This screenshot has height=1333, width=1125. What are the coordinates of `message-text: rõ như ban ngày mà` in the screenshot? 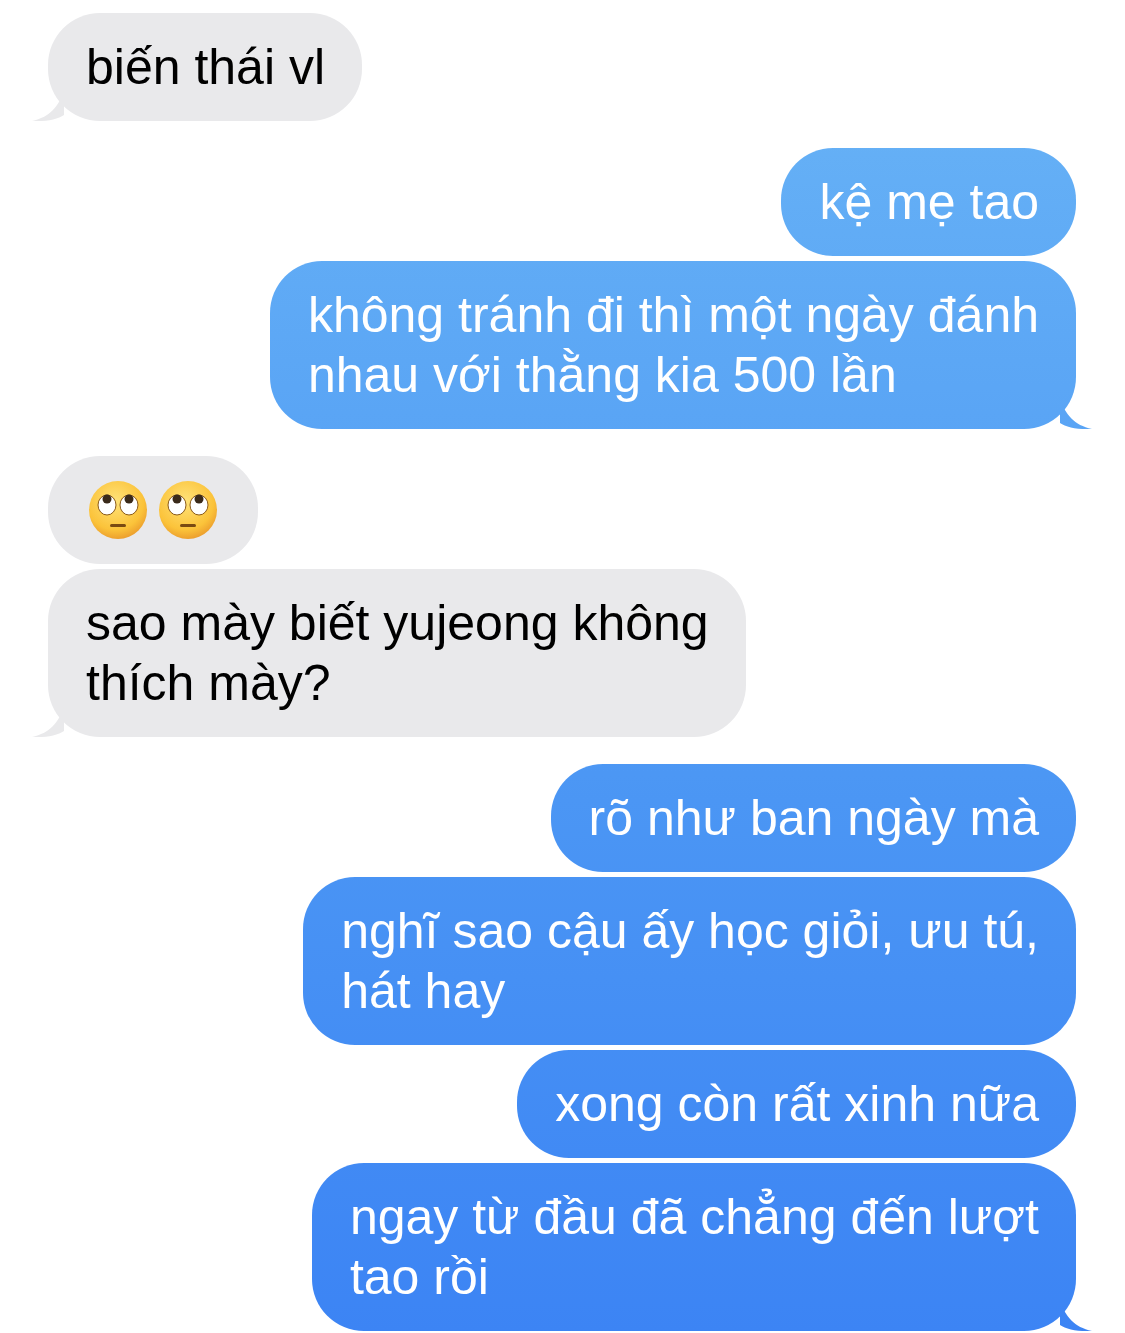 It's located at (813, 818).